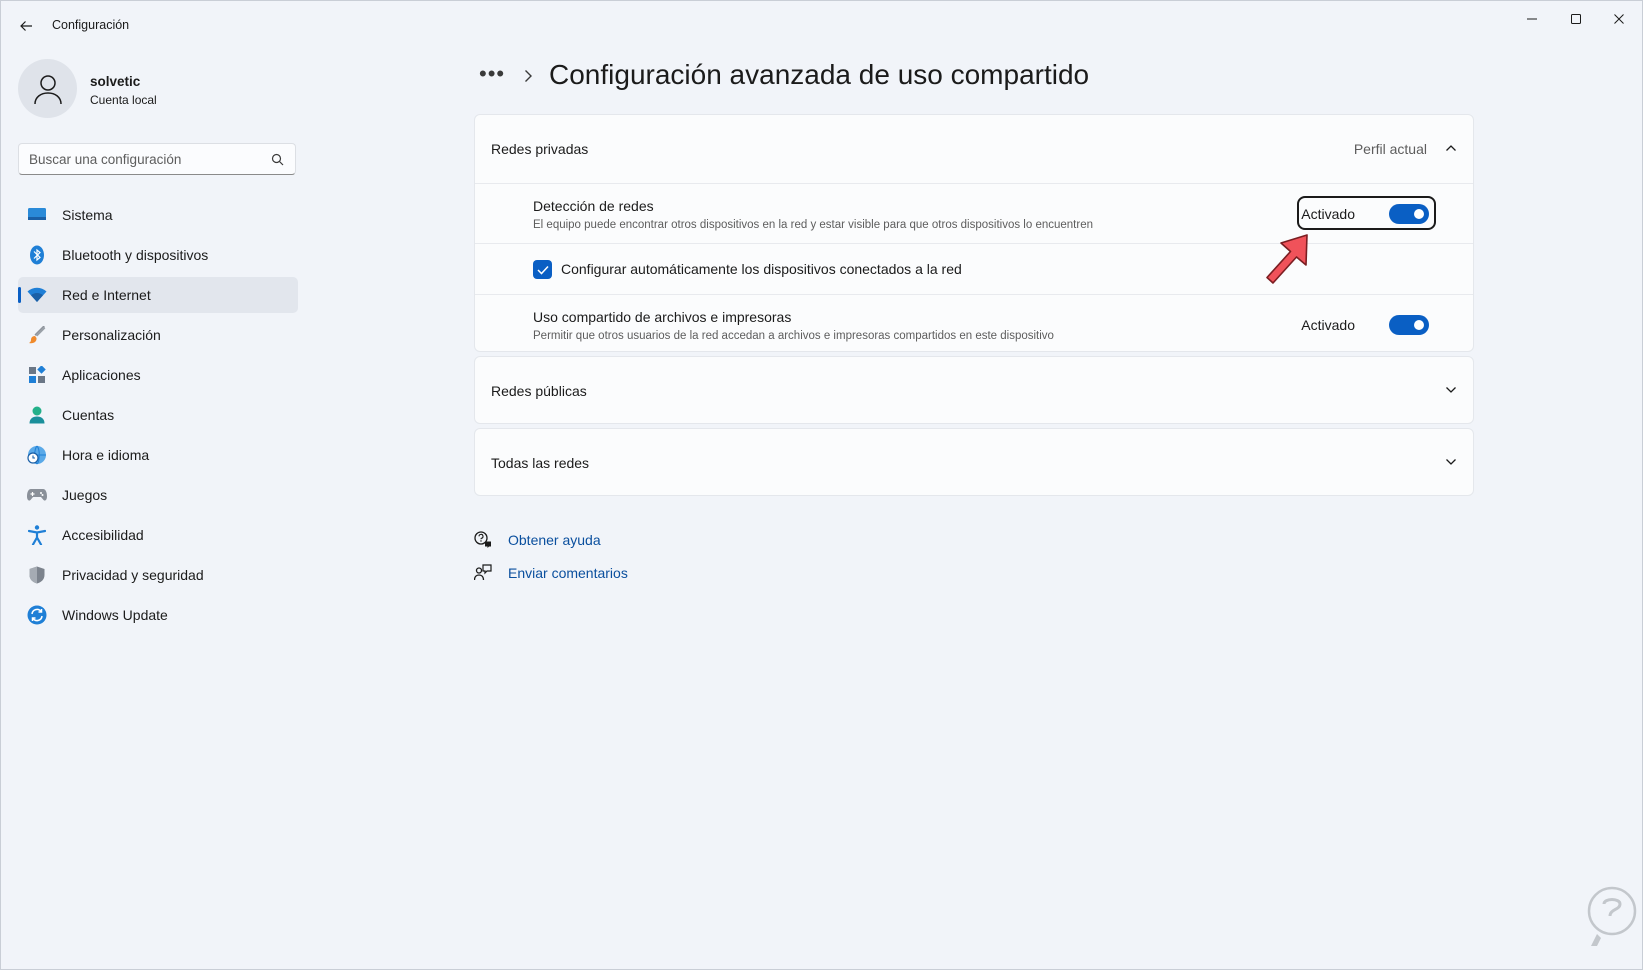 The height and width of the screenshot is (970, 1643). I want to click on sidebar-item-juegos: Juegos, so click(158, 495).